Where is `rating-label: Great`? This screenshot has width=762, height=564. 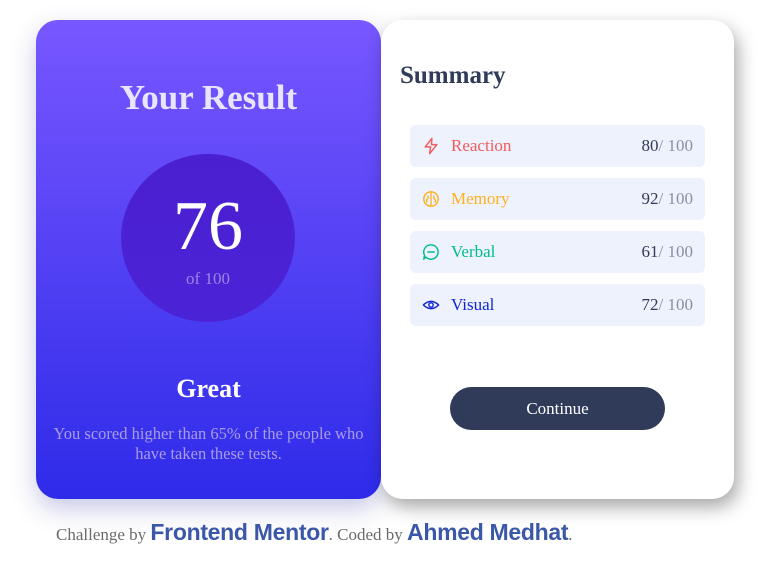 rating-label: Great is located at coordinates (208, 388).